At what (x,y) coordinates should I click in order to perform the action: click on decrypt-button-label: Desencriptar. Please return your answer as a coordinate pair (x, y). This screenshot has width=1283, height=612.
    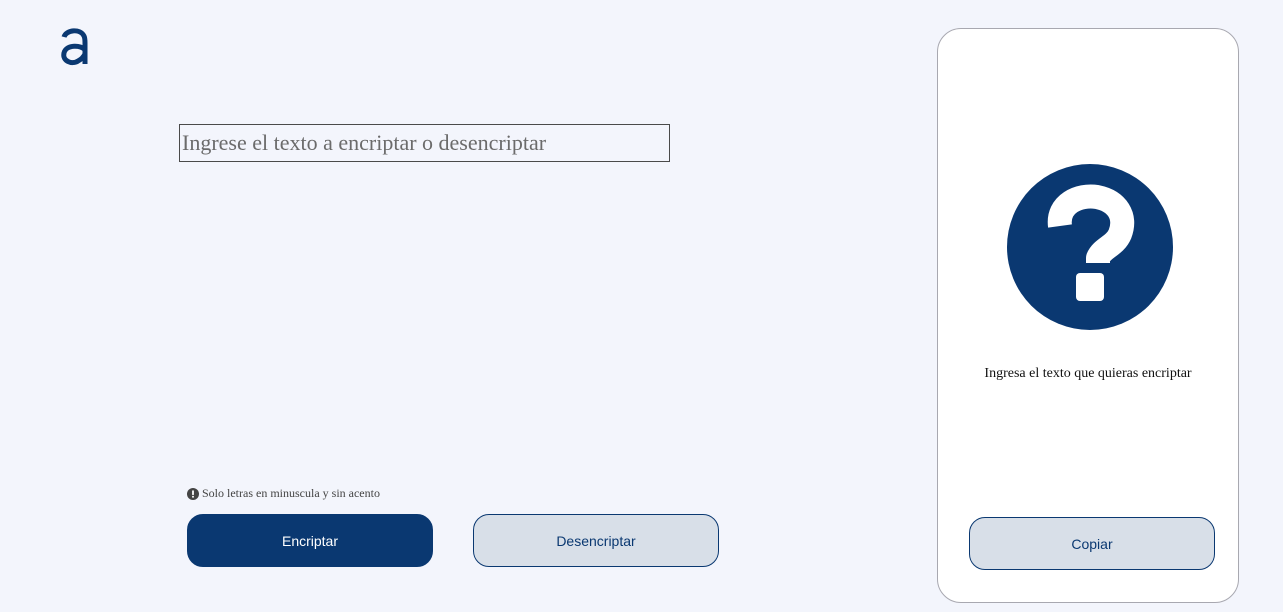
    Looking at the image, I should click on (596, 540).